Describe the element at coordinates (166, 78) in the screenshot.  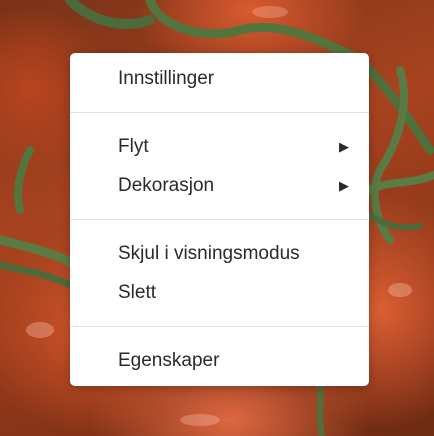
I see `menu-item-label: Innstillinger` at that location.